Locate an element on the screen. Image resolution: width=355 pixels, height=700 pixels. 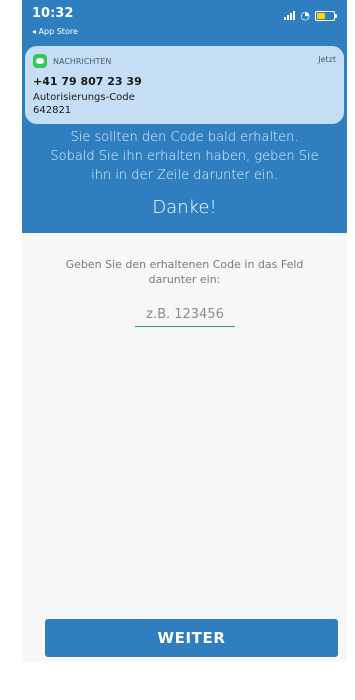
notification-code: 642821 is located at coordinates (52, 110).